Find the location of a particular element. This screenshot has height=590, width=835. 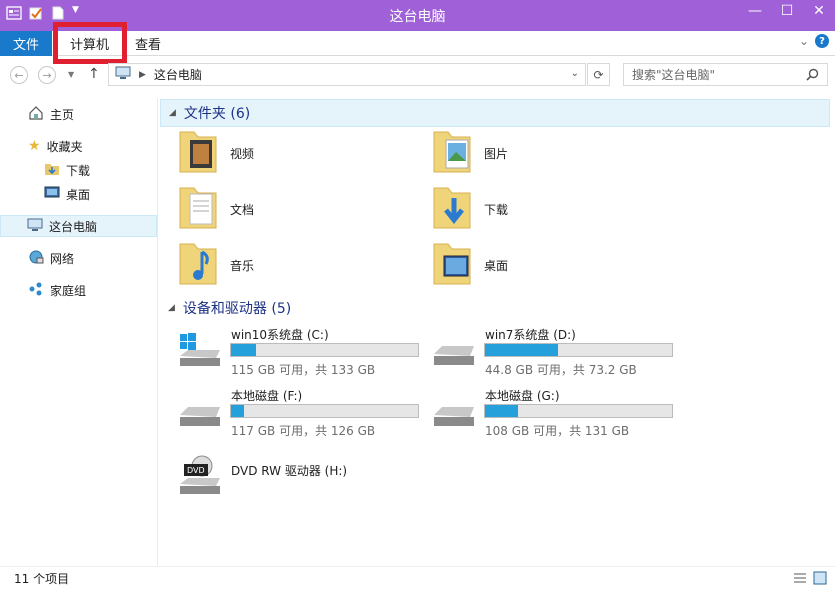

folder-music: 音乐 is located at coordinates (286, 265).